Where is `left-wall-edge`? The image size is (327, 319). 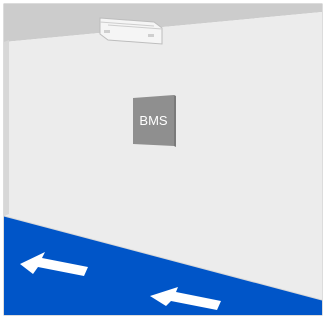
left-wall-edge is located at coordinates (6, 128).